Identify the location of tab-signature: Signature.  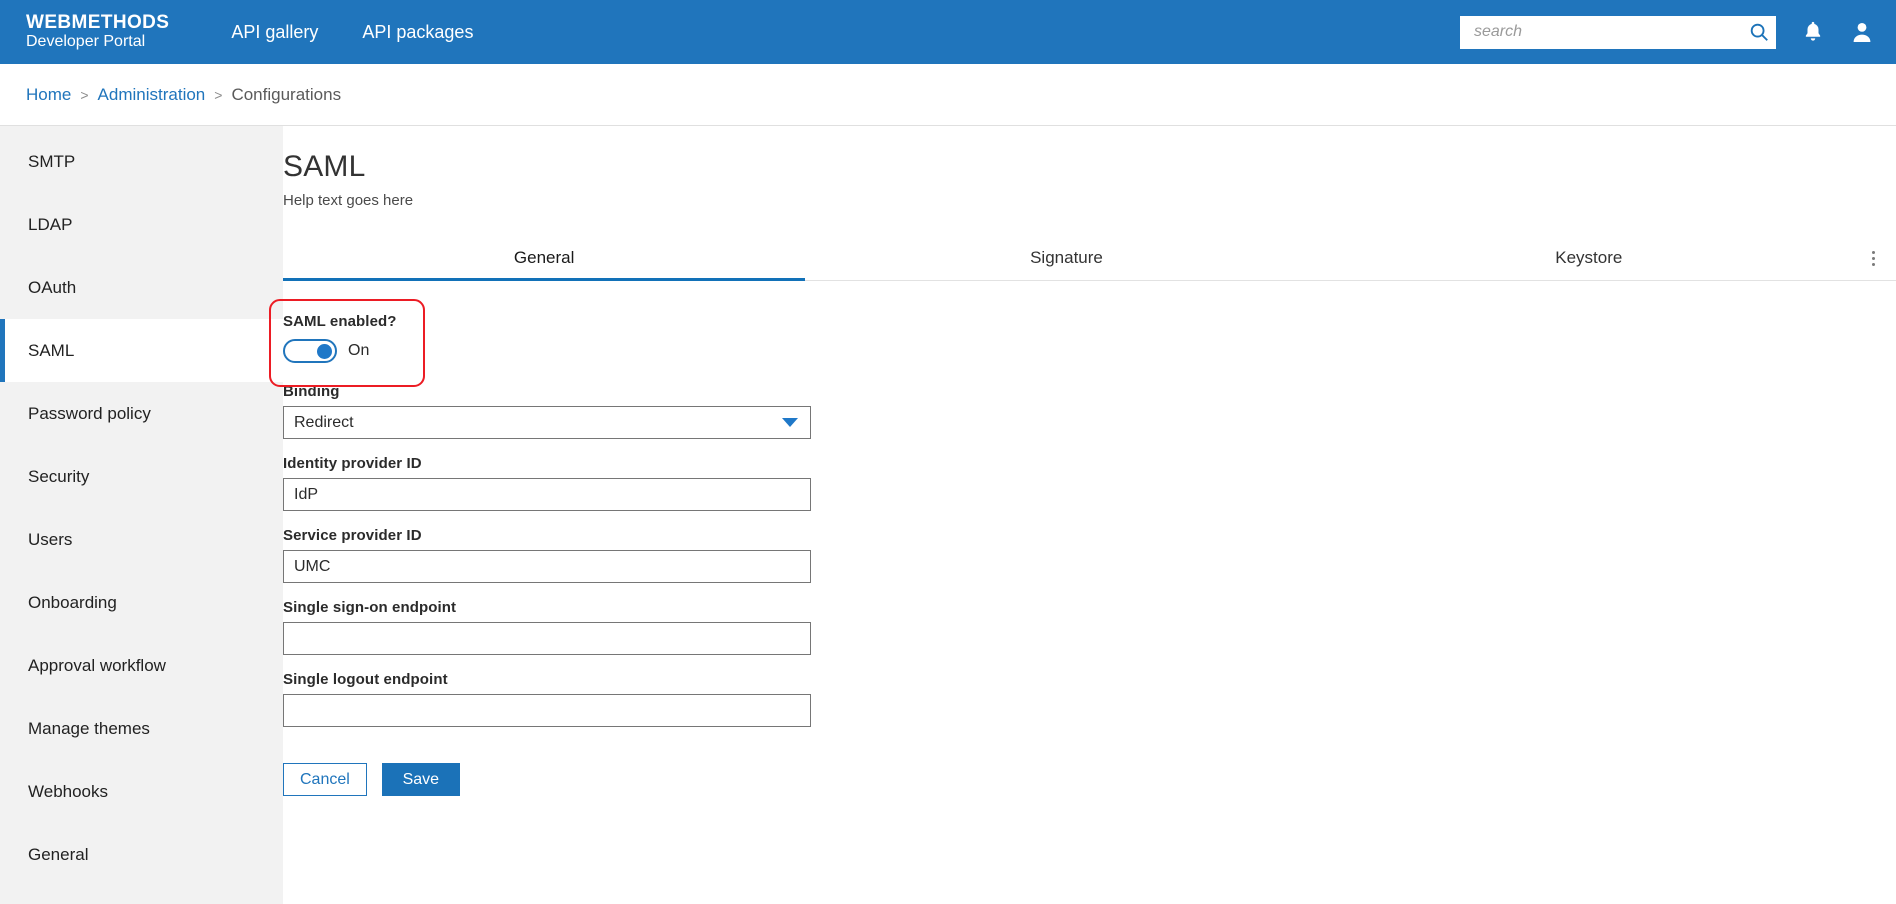
(1066, 264).